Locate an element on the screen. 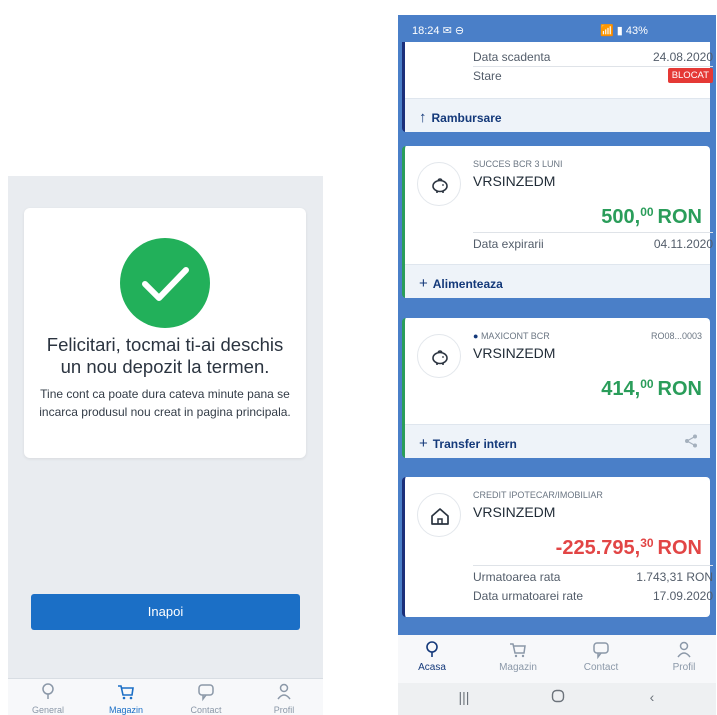 Image resolution: width=717 pixels, height=715 pixels. bottom-nav: Acasa Magazin Contact Profil is located at coordinates (557, 659).